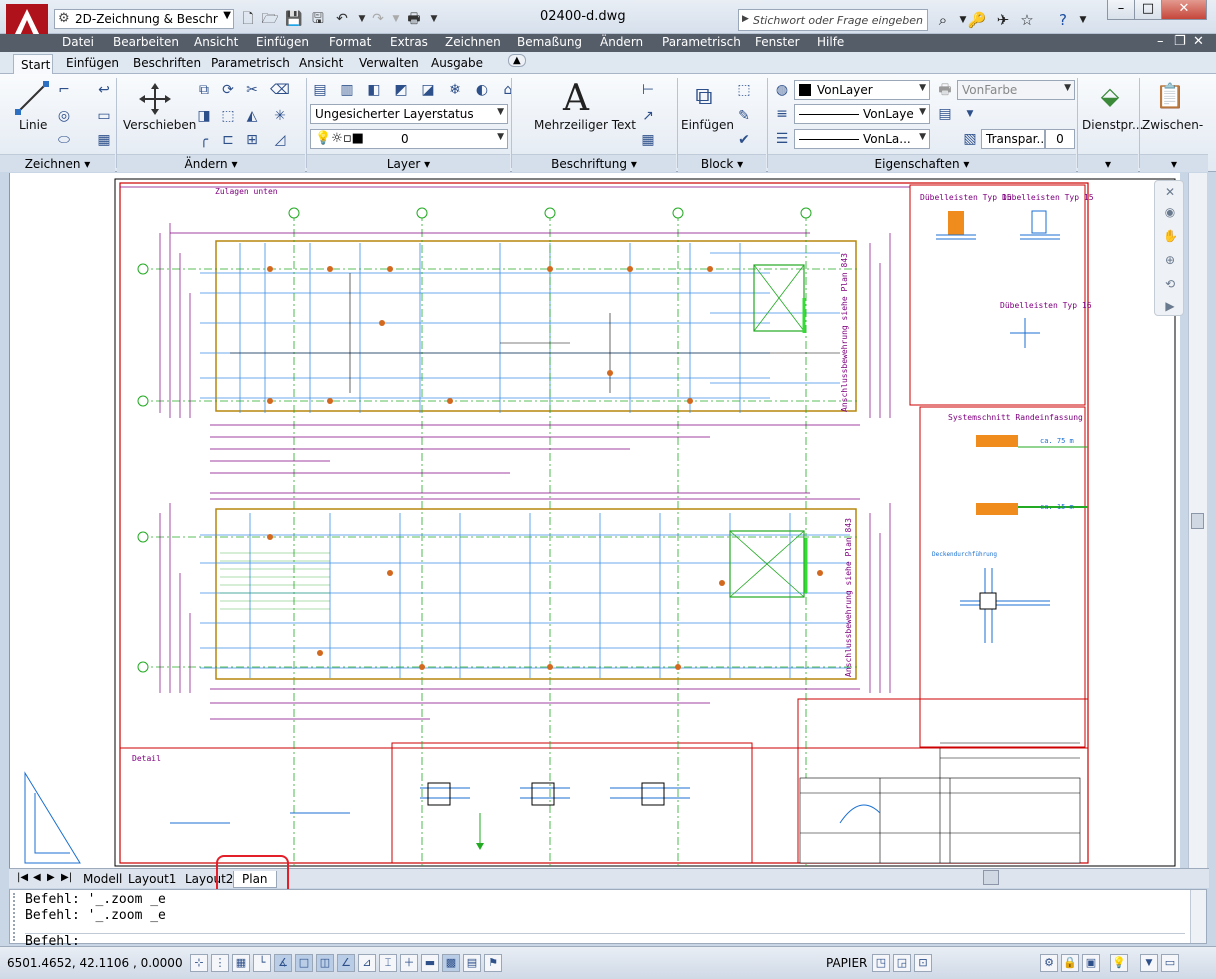  I want to click on chamfer-icon: ◿, so click(280, 140).